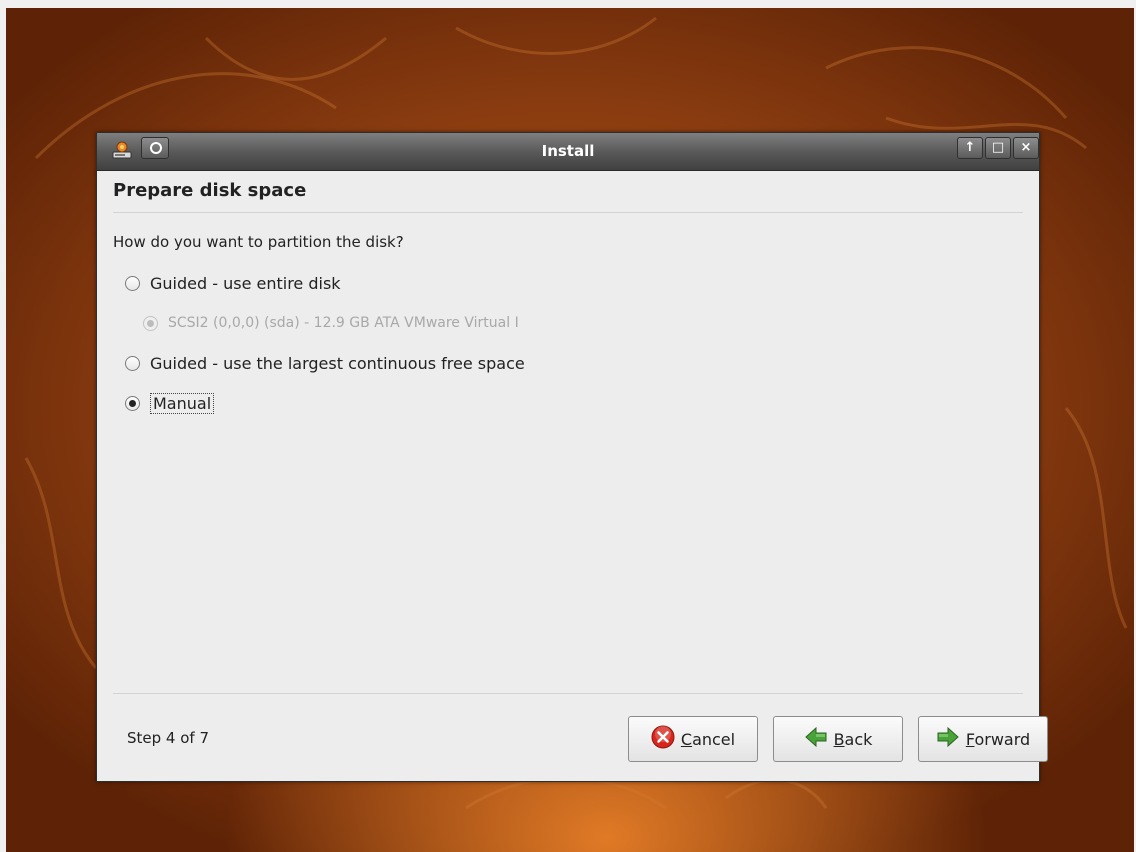 Image resolution: width=1136 pixels, height=852 pixels. I want to click on back-label-rest: ack, so click(858, 739).